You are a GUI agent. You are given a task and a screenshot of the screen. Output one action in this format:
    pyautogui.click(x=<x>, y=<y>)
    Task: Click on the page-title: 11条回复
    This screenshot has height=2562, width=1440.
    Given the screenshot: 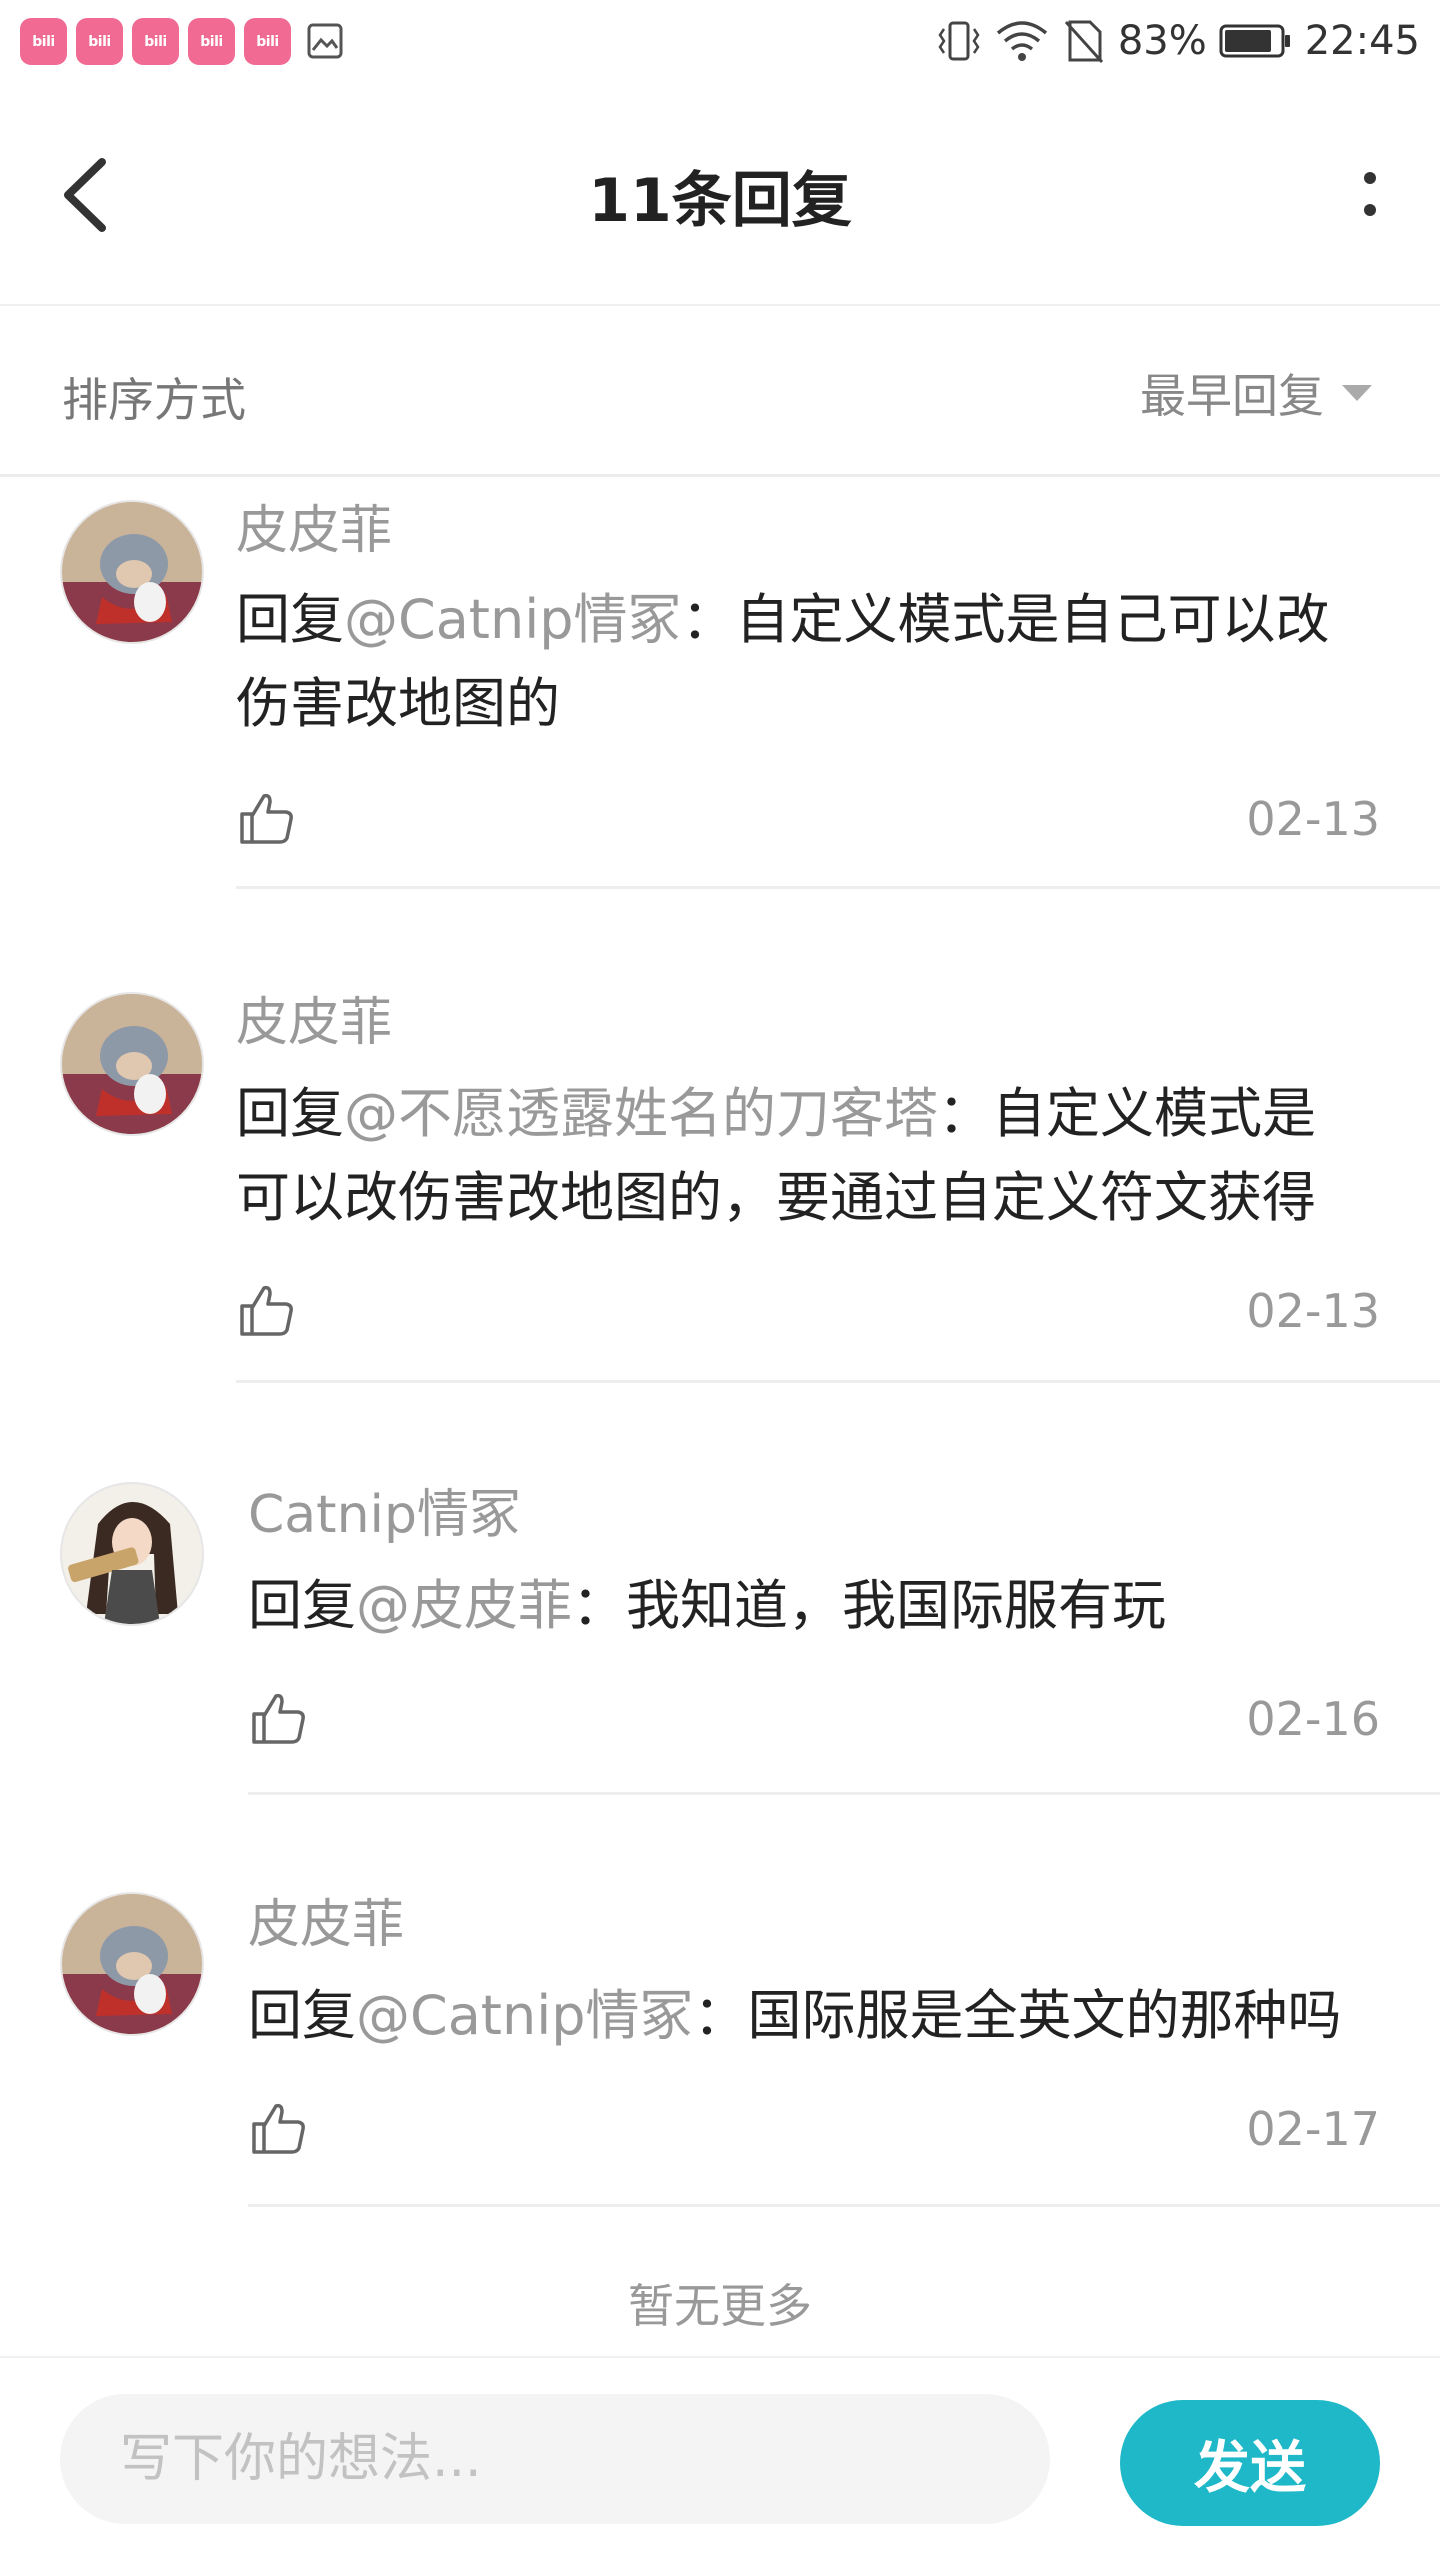 What is the action you would take?
    pyautogui.click(x=720, y=201)
    